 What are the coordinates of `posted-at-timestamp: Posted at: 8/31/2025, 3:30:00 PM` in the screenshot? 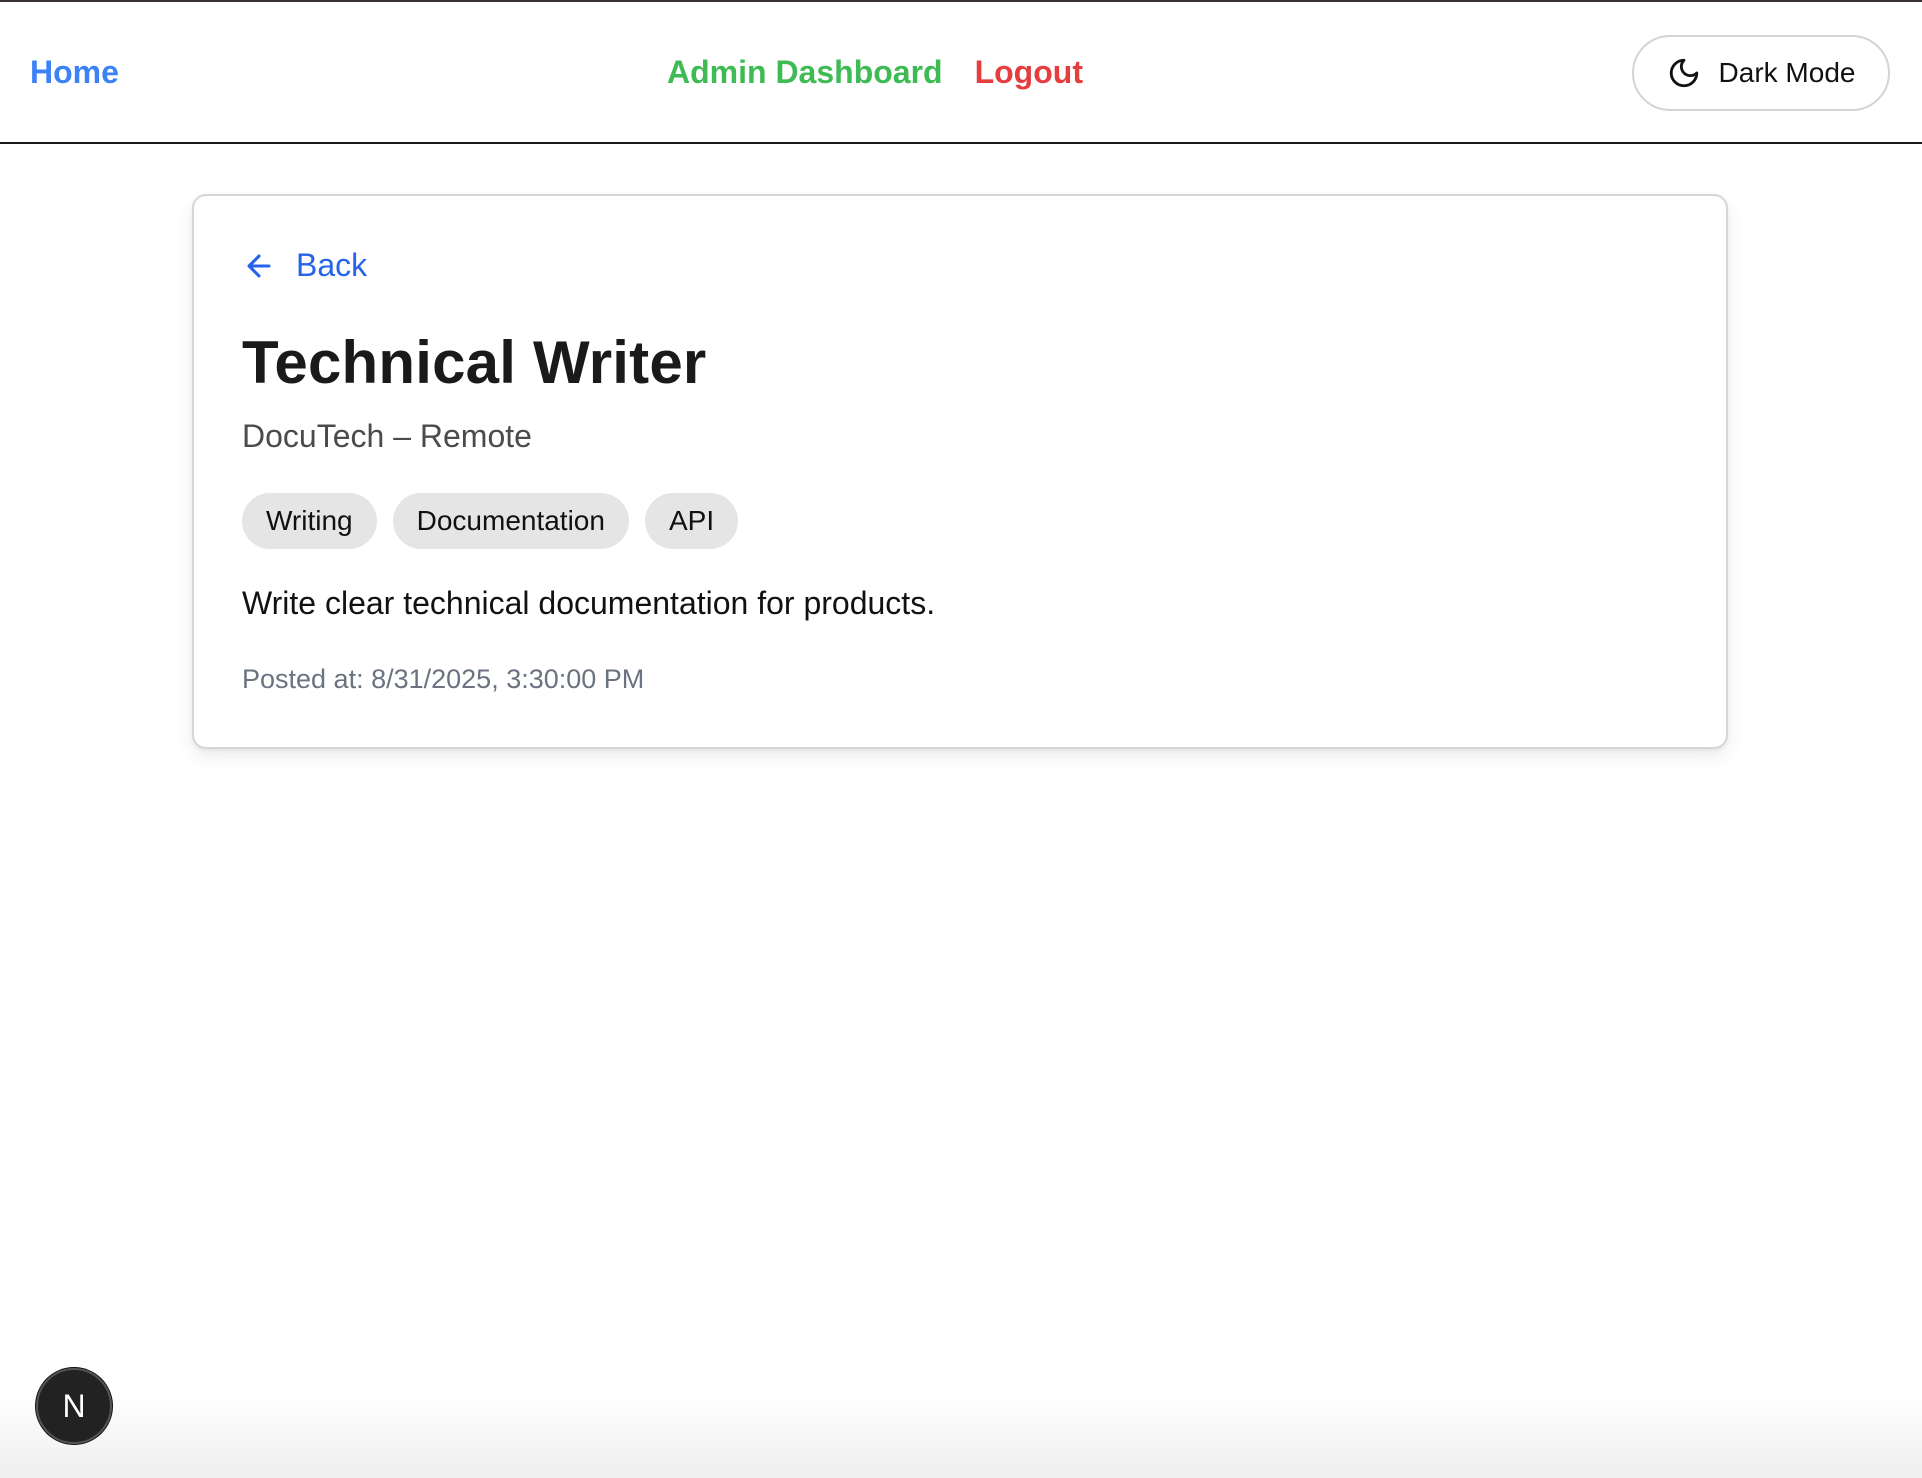 It's located at (443, 679).